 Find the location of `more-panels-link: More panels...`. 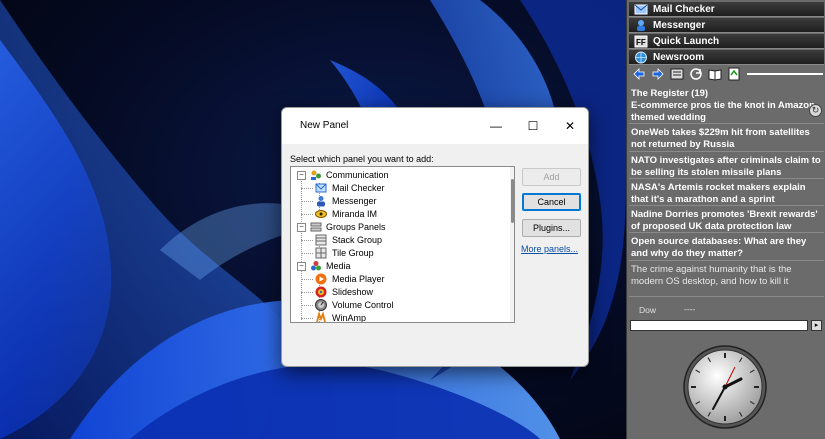

more-panels-link: More panels... is located at coordinates (549, 249).